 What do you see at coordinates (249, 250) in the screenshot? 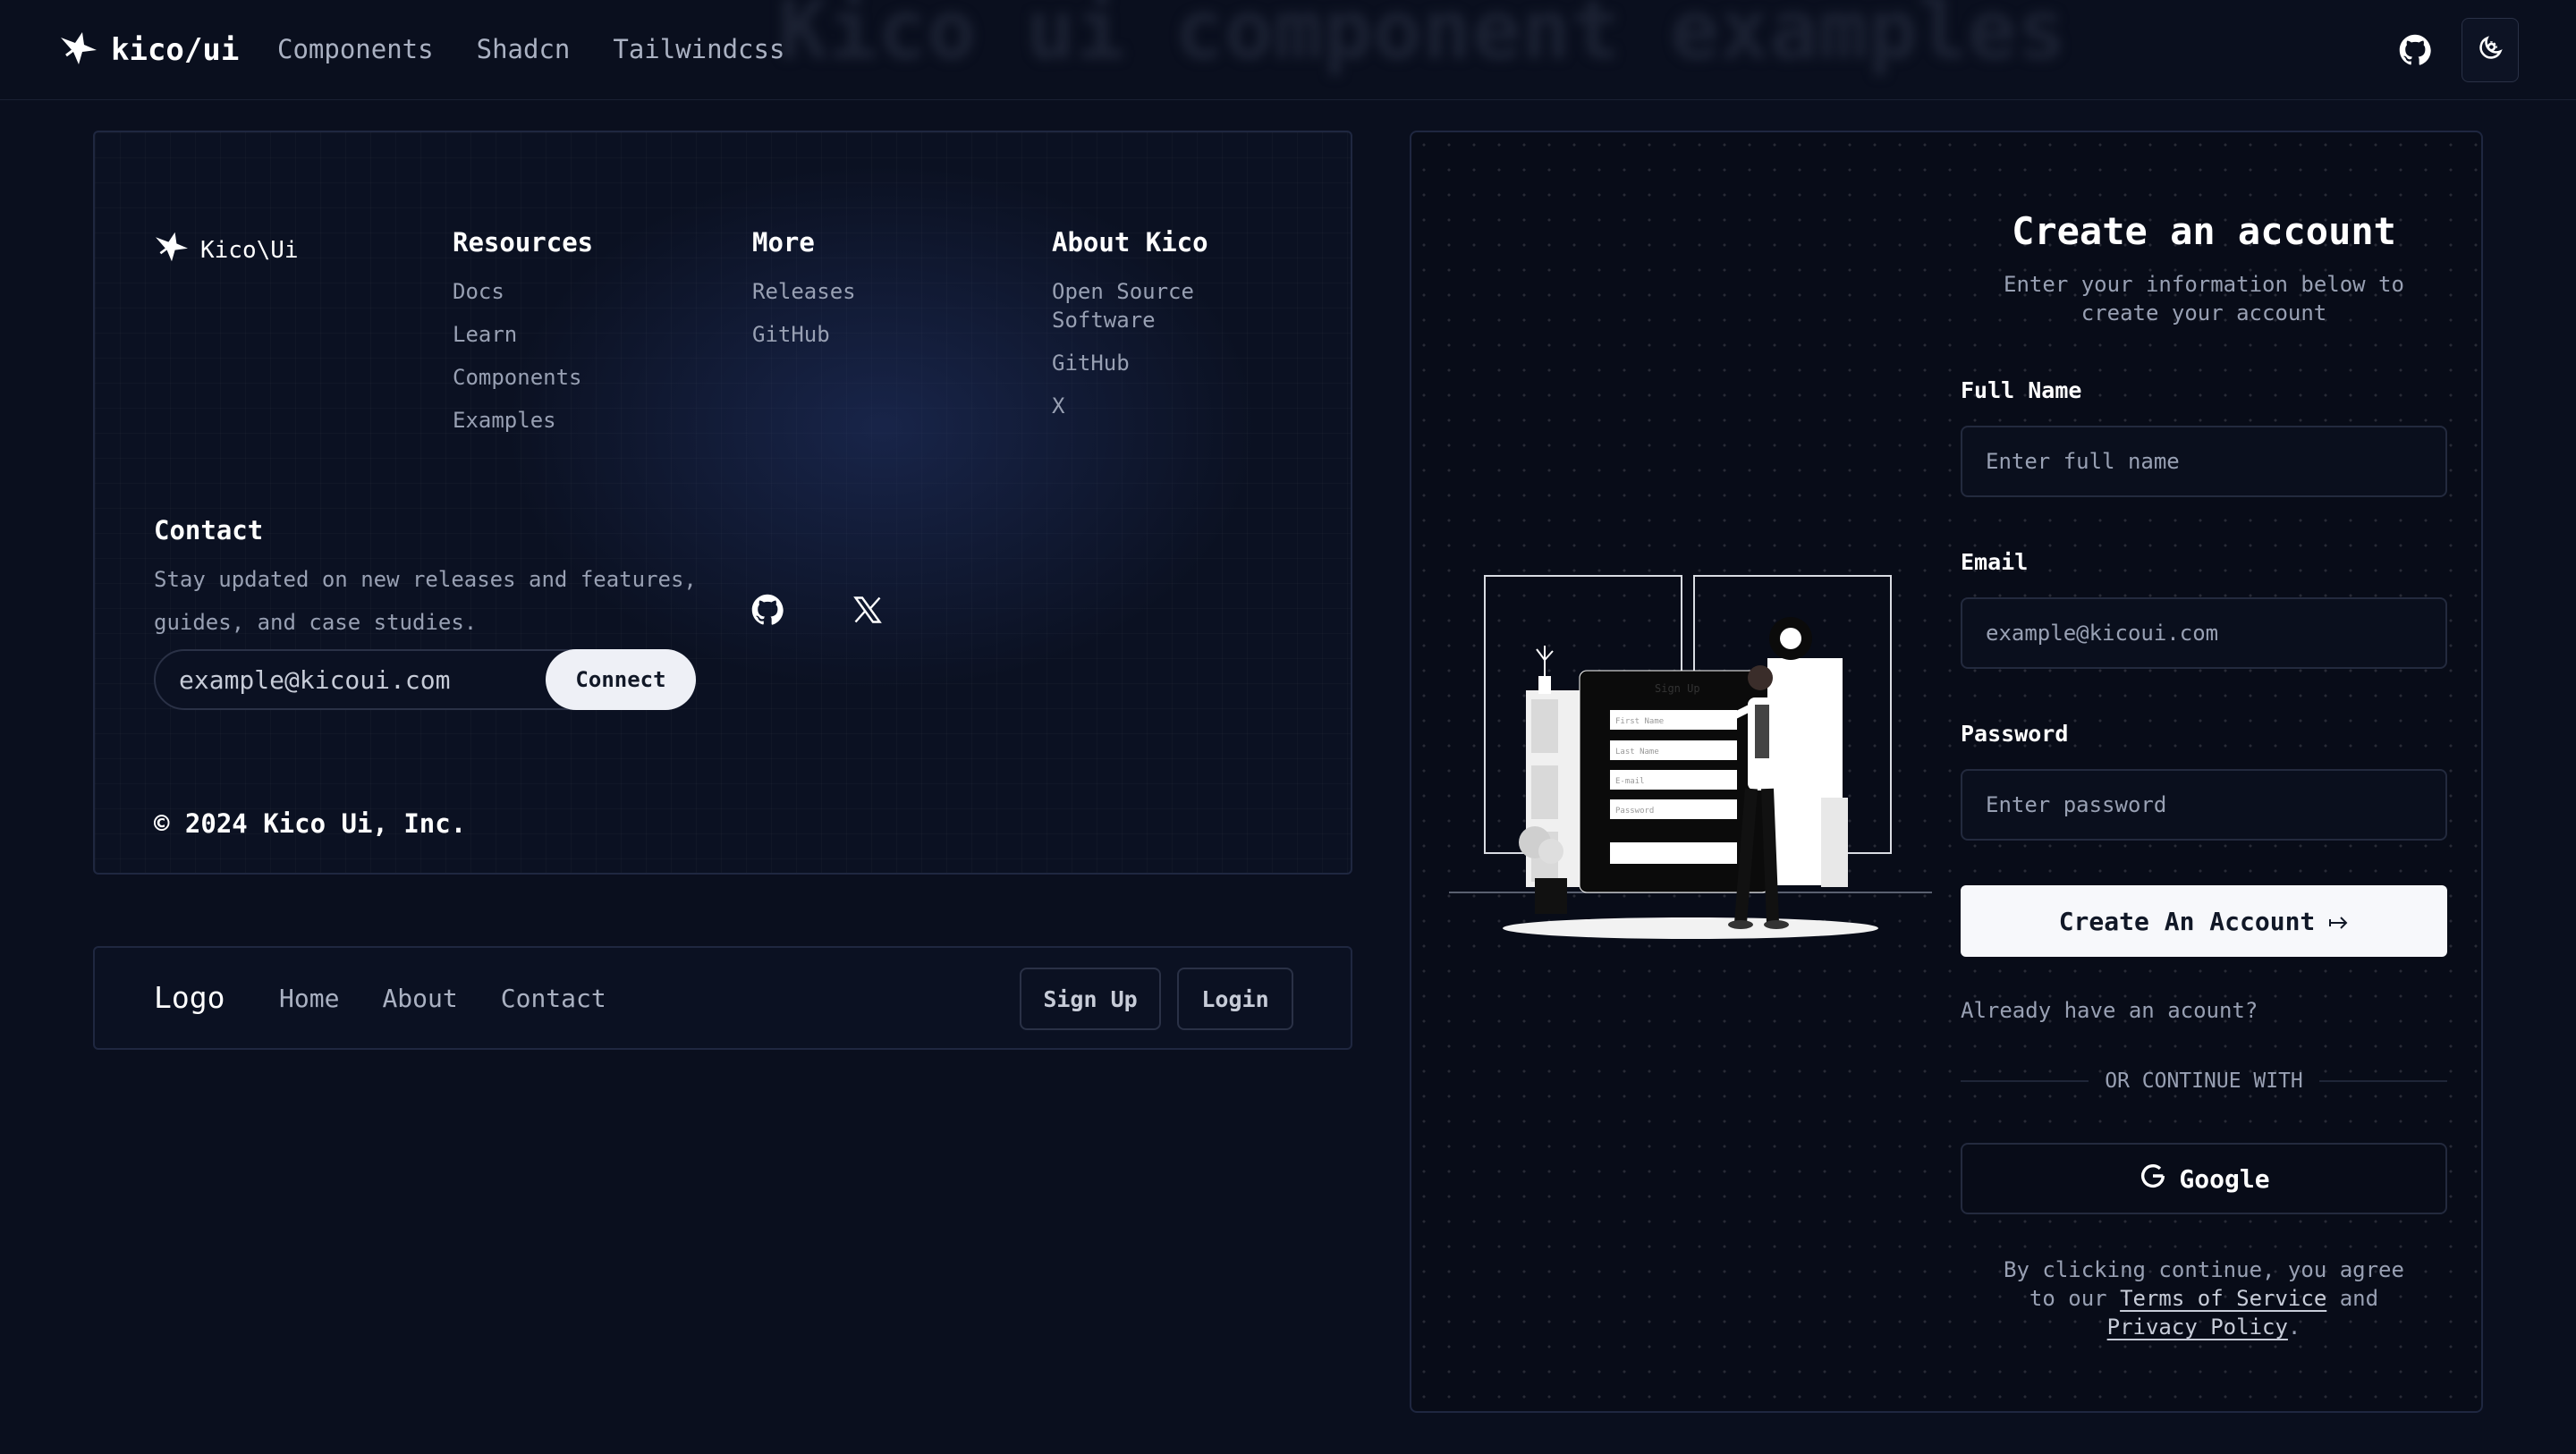
I see `footer-logo-text: Kico\Ui` at bounding box center [249, 250].